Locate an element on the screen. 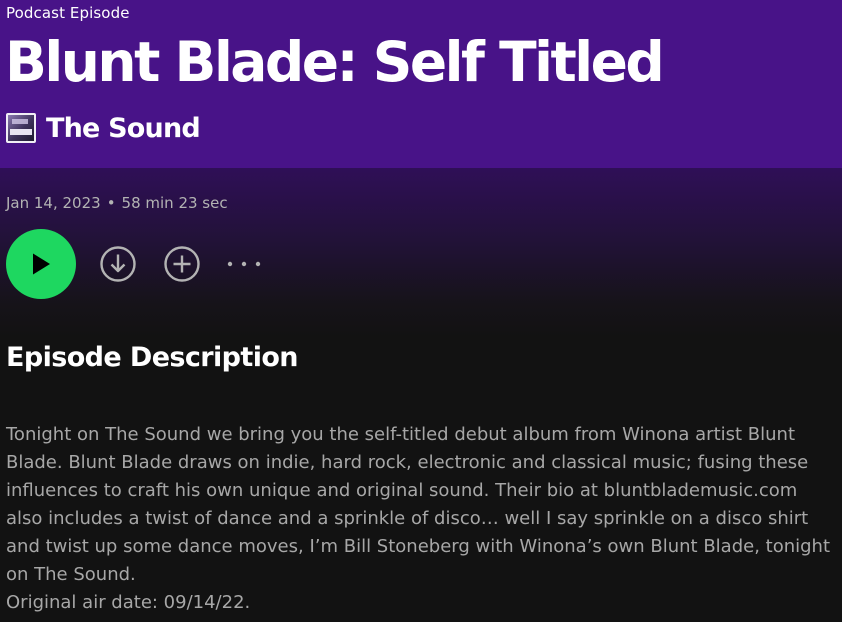 The image size is (842, 622). show-name-link: The Sound is located at coordinates (123, 128).